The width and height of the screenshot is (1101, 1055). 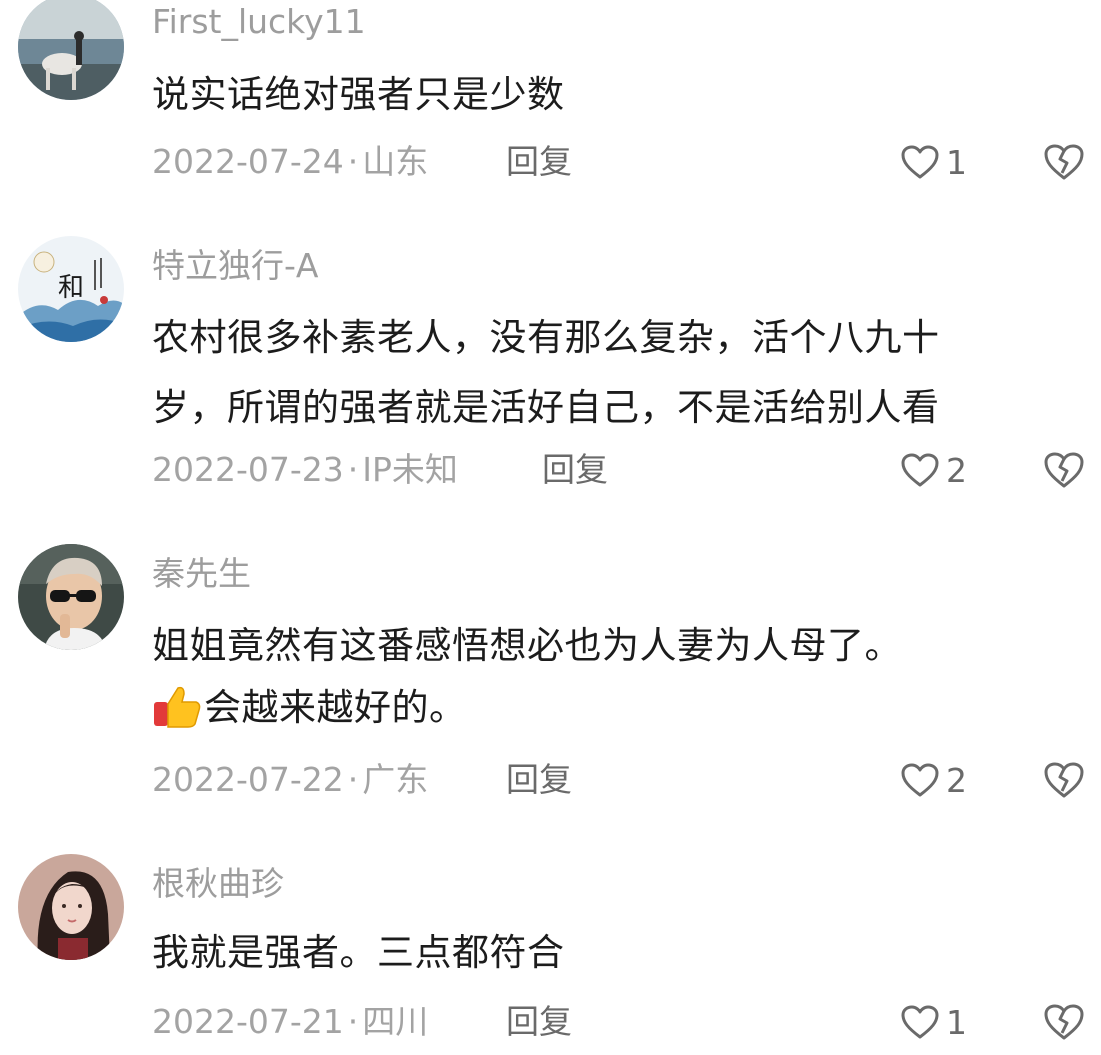 What do you see at coordinates (546, 337) in the screenshot?
I see `comment-line: 农村很多补素老人，没有那么复杂，活个八九十` at bounding box center [546, 337].